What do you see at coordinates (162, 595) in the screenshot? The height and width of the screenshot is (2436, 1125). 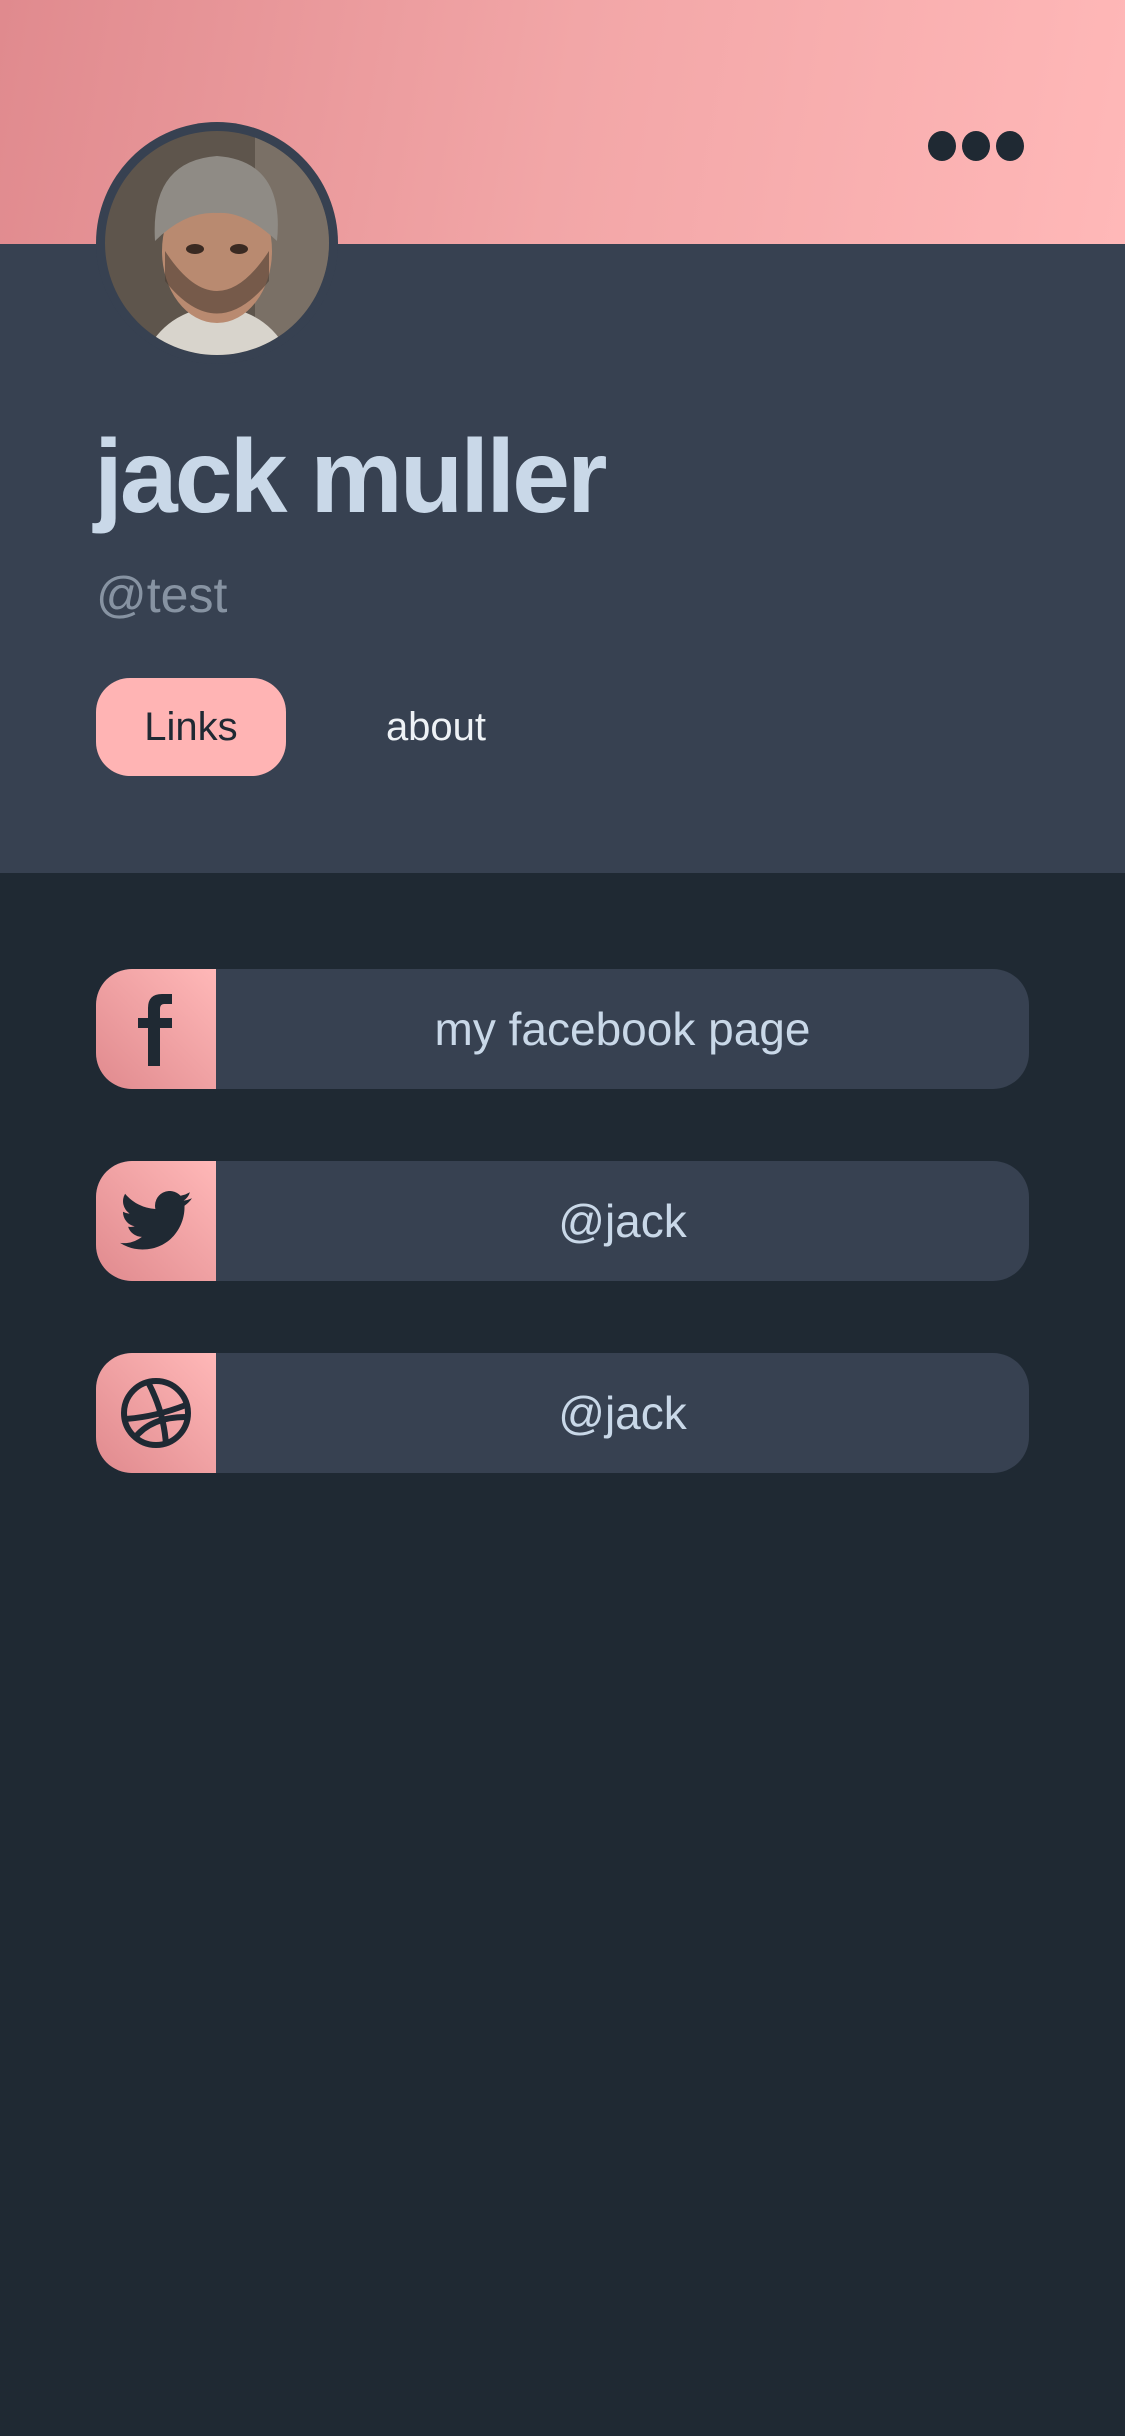 I see `profile-handle: @test` at bounding box center [162, 595].